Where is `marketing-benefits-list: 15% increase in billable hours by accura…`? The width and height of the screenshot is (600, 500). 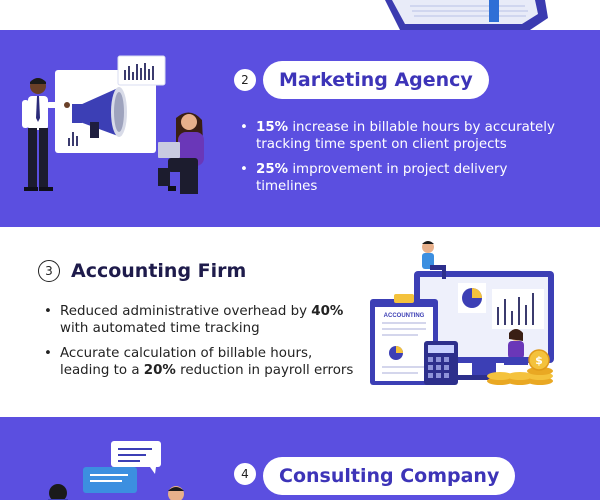
marketing-benefits-list: 15% increase in billable hours by accura… is located at coordinates (405, 161).